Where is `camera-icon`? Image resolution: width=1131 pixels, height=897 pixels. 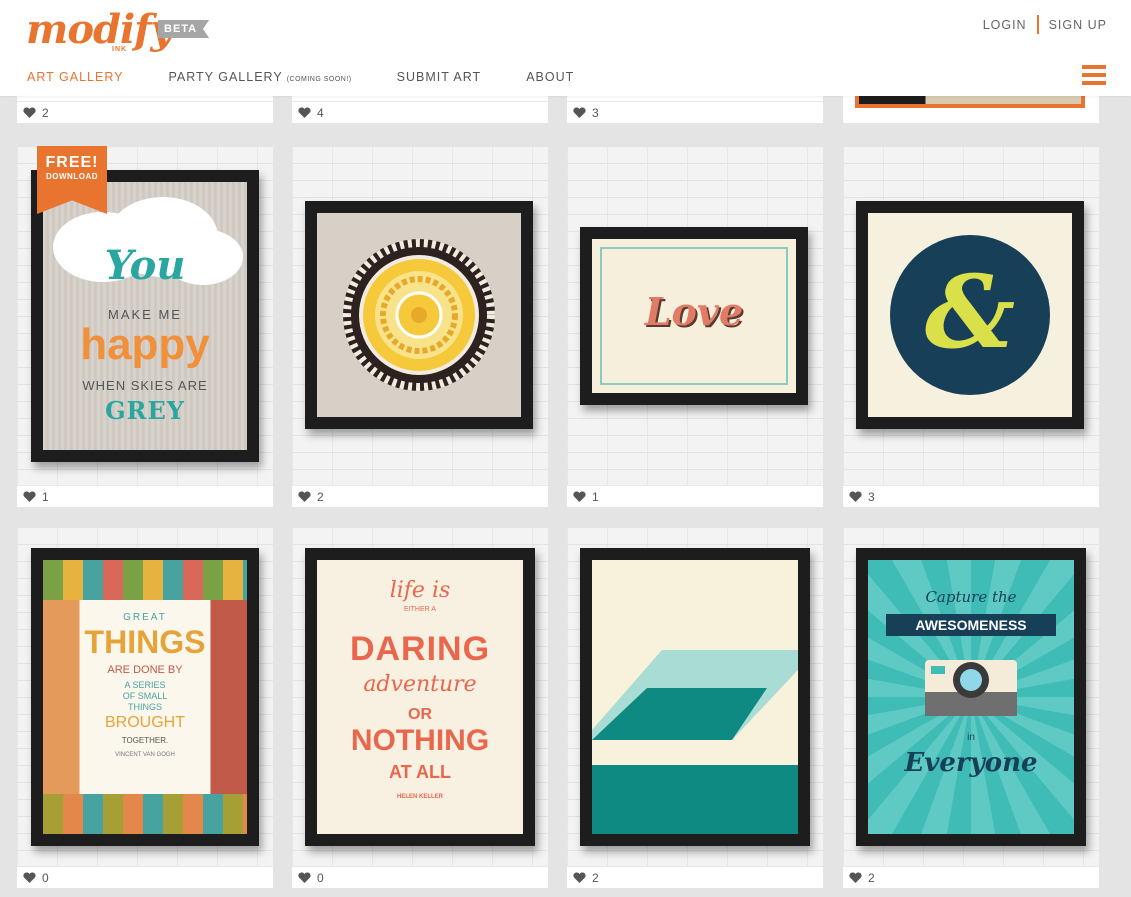 camera-icon is located at coordinates (971, 688).